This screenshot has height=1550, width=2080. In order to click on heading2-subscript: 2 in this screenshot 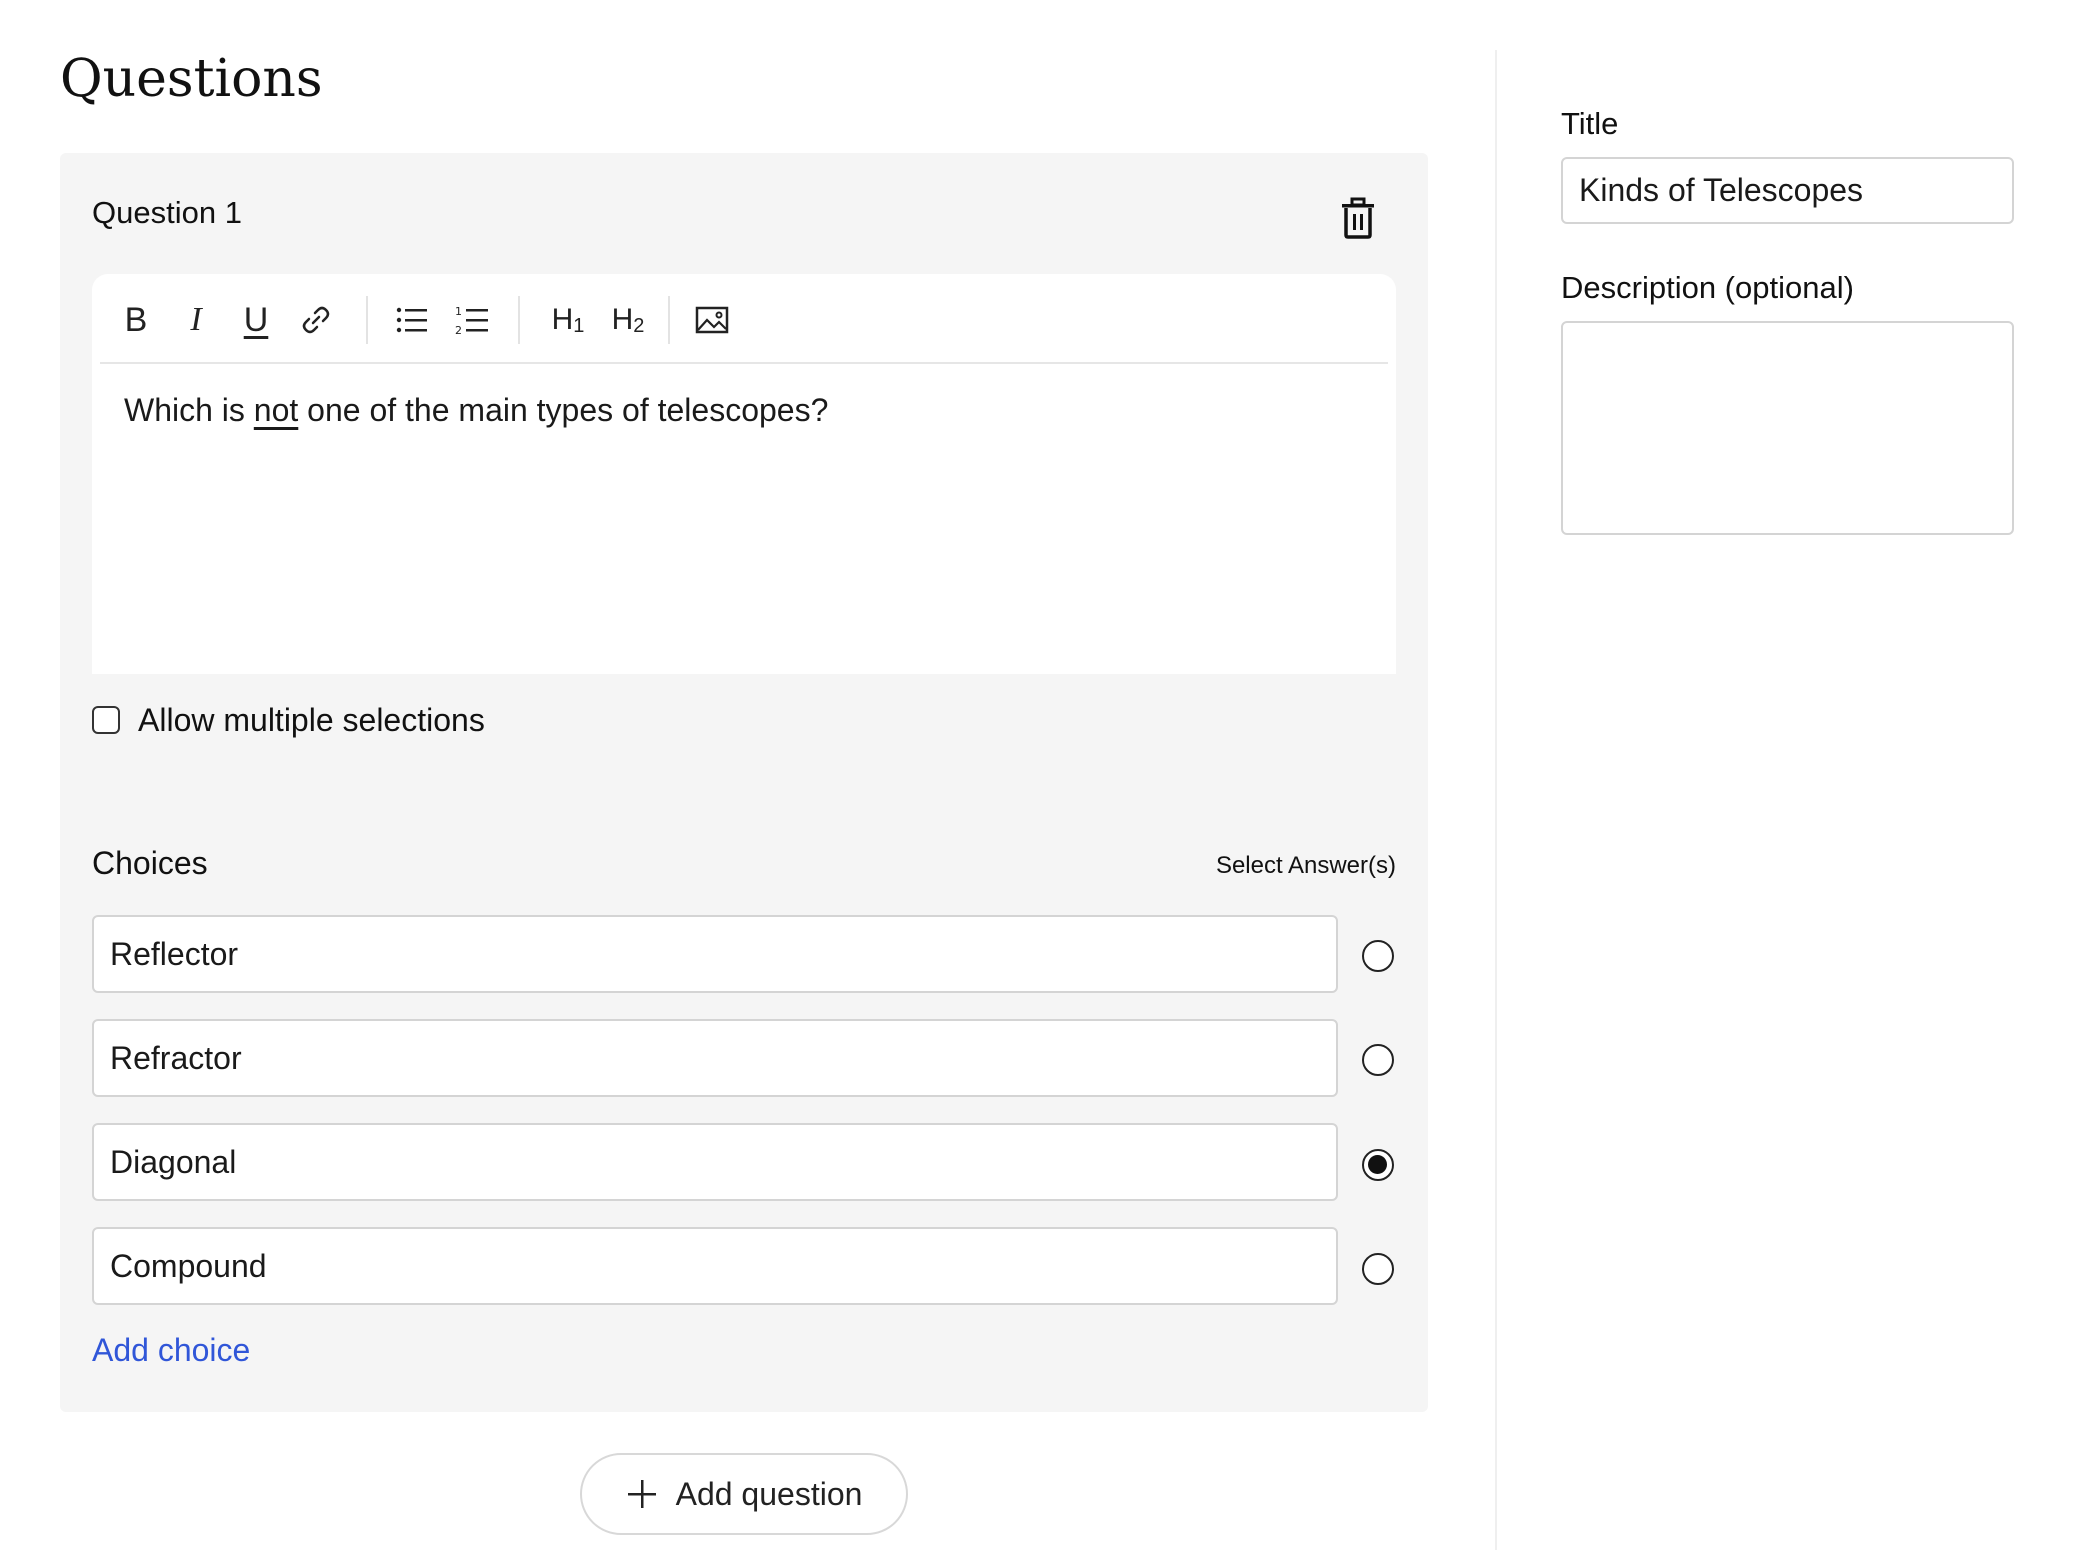, I will do `click(639, 325)`.